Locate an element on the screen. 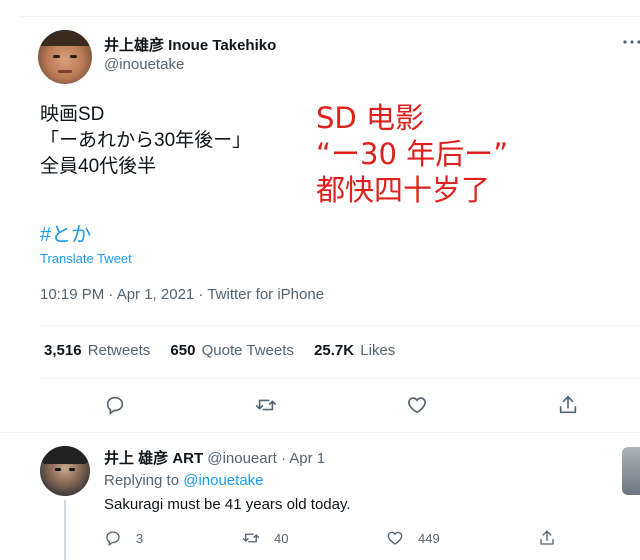 The height and width of the screenshot is (560, 640). reply-share-button is located at coordinates (554, 538).